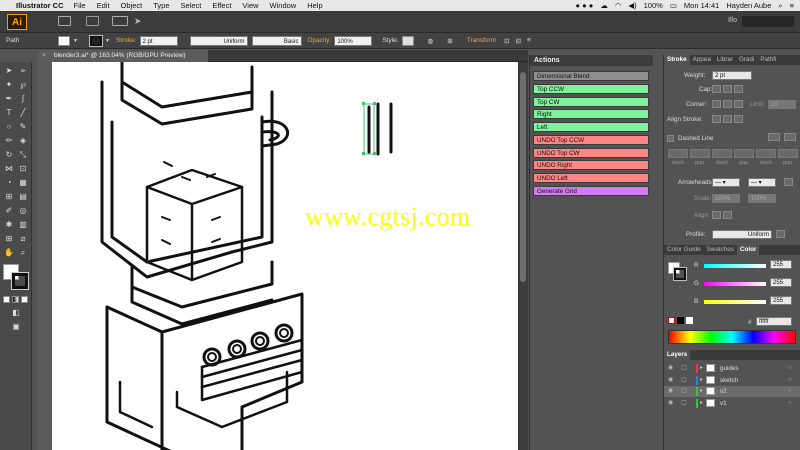  Describe the element at coordinates (107, 41) in the screenshot. I see `stroke-dropdown-icon: ▼` at that location.